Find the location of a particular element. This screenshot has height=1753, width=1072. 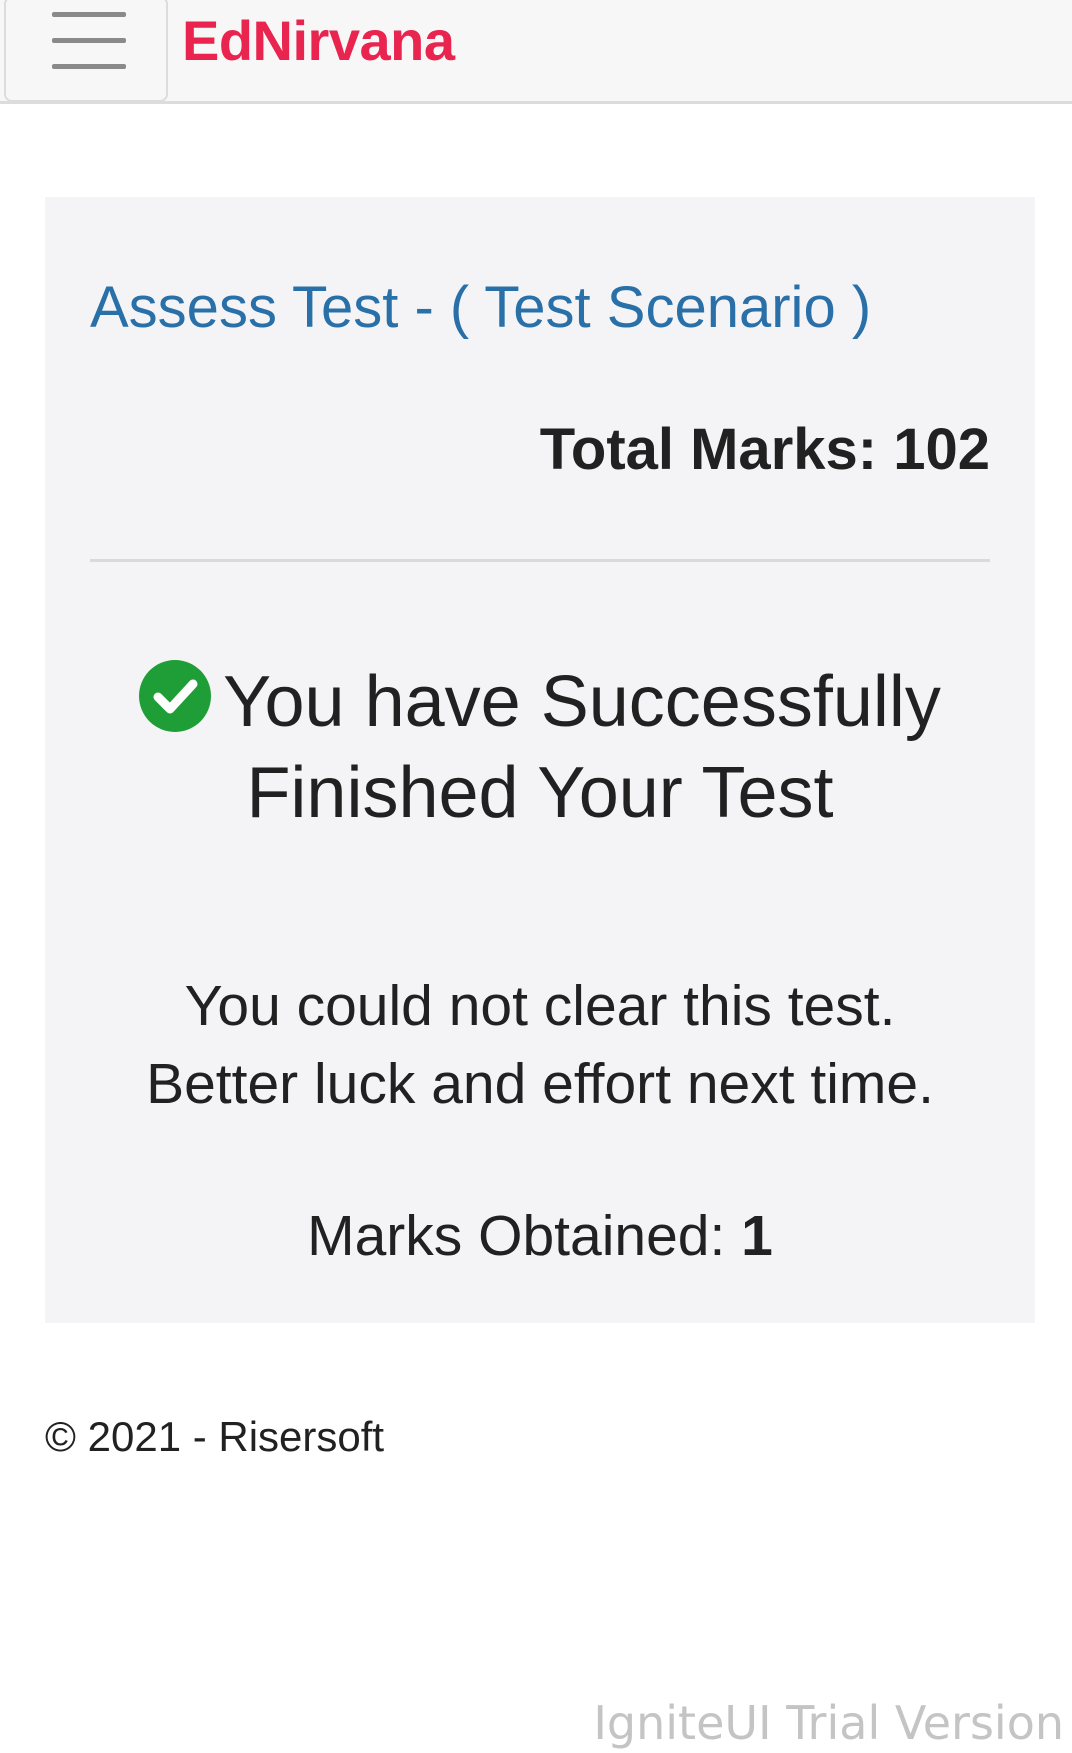

check-circle-icon is located at coordinates (175, 696).